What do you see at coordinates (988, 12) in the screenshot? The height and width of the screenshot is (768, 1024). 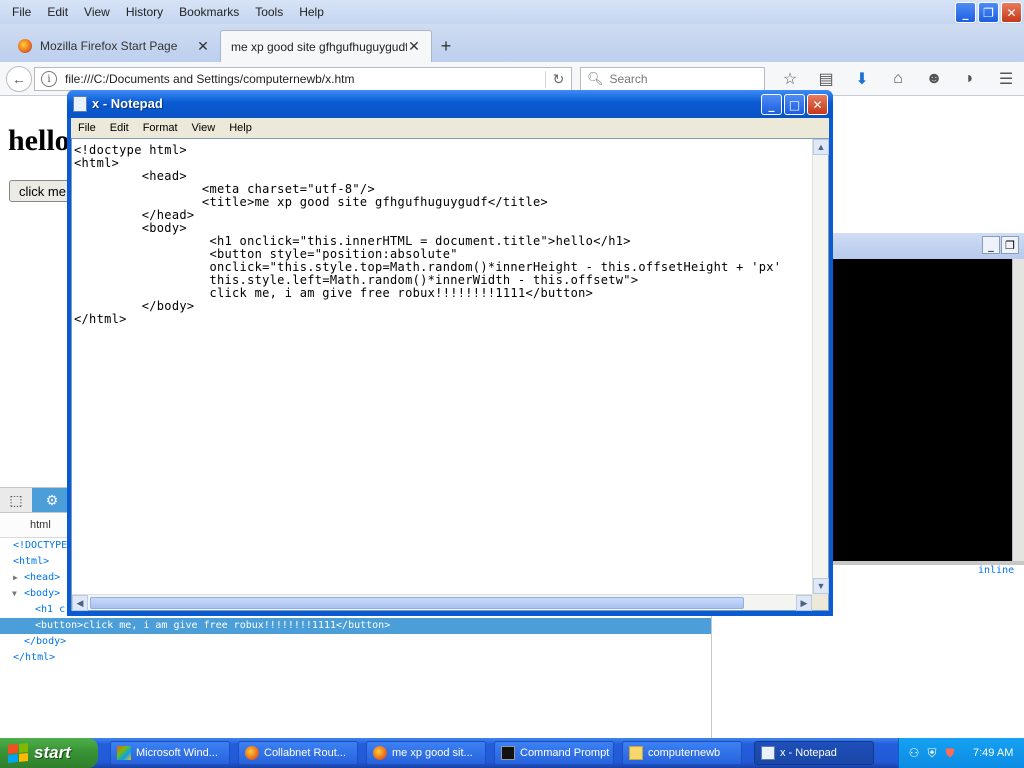 I see `restore-button: ❐` at bounding box center [988, 12].